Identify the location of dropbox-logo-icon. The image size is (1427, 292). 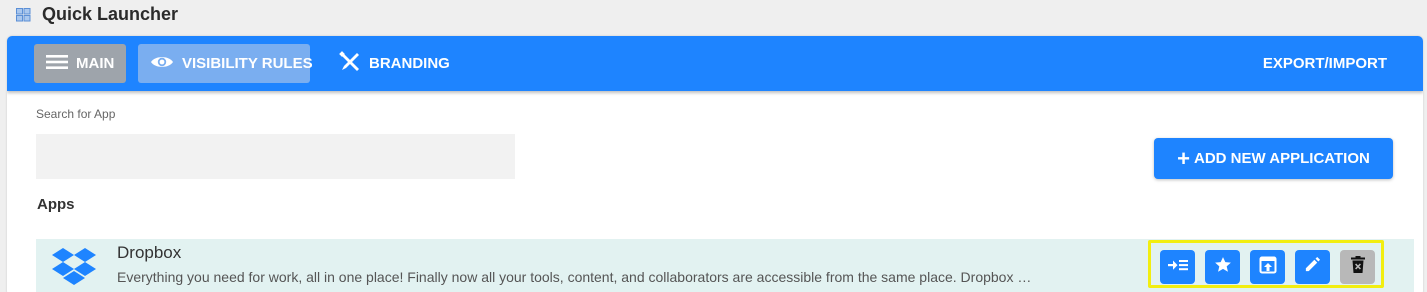
(74, 266).